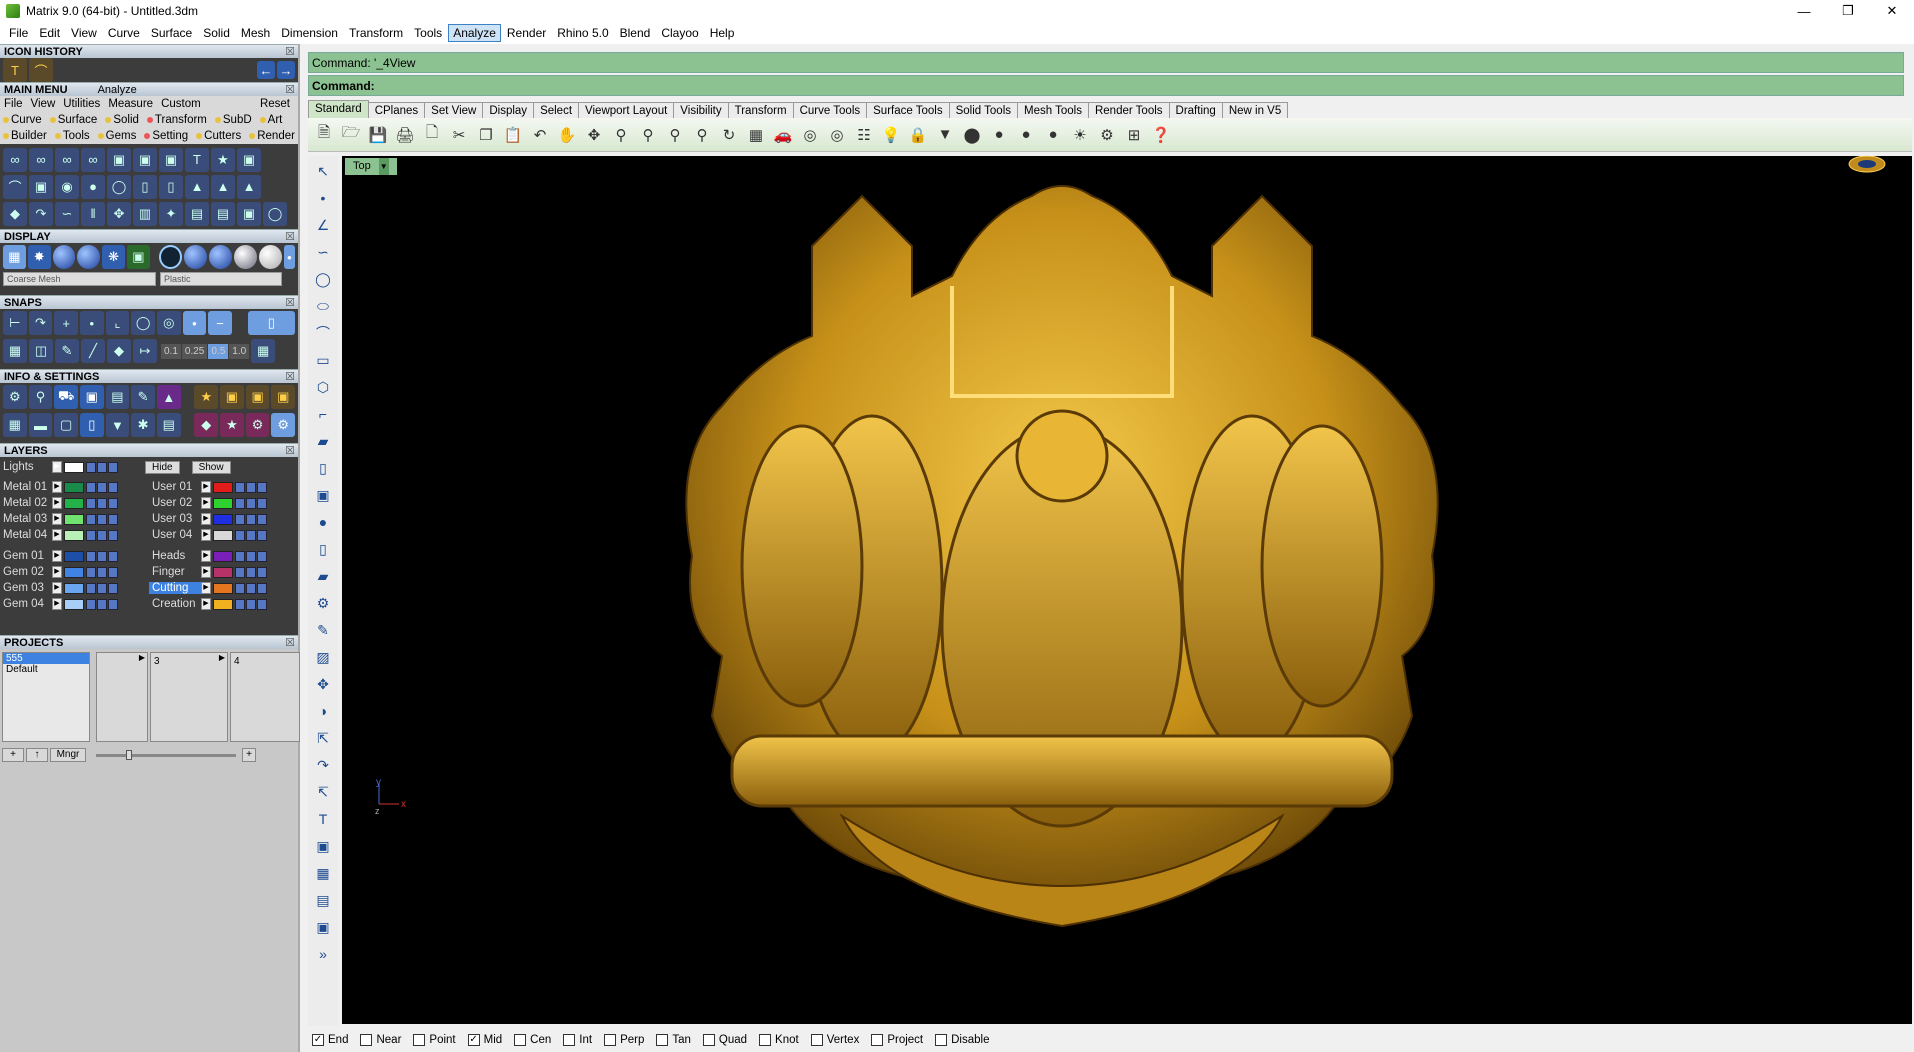 This screenshot has height=1052, width=1914. Describe the element at coordinates (175, 519) in the screenshot. I see `layer-name: User 03` at that location.